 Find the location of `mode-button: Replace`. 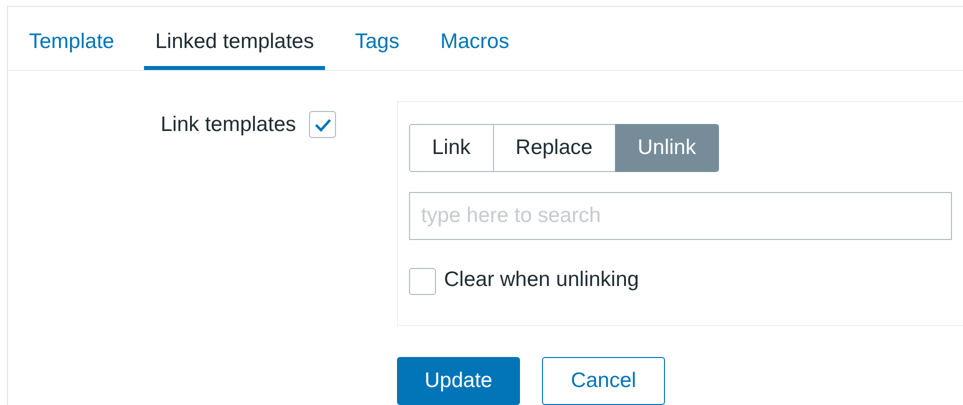

mode-button: Replace is located at coordinates (554, 148).